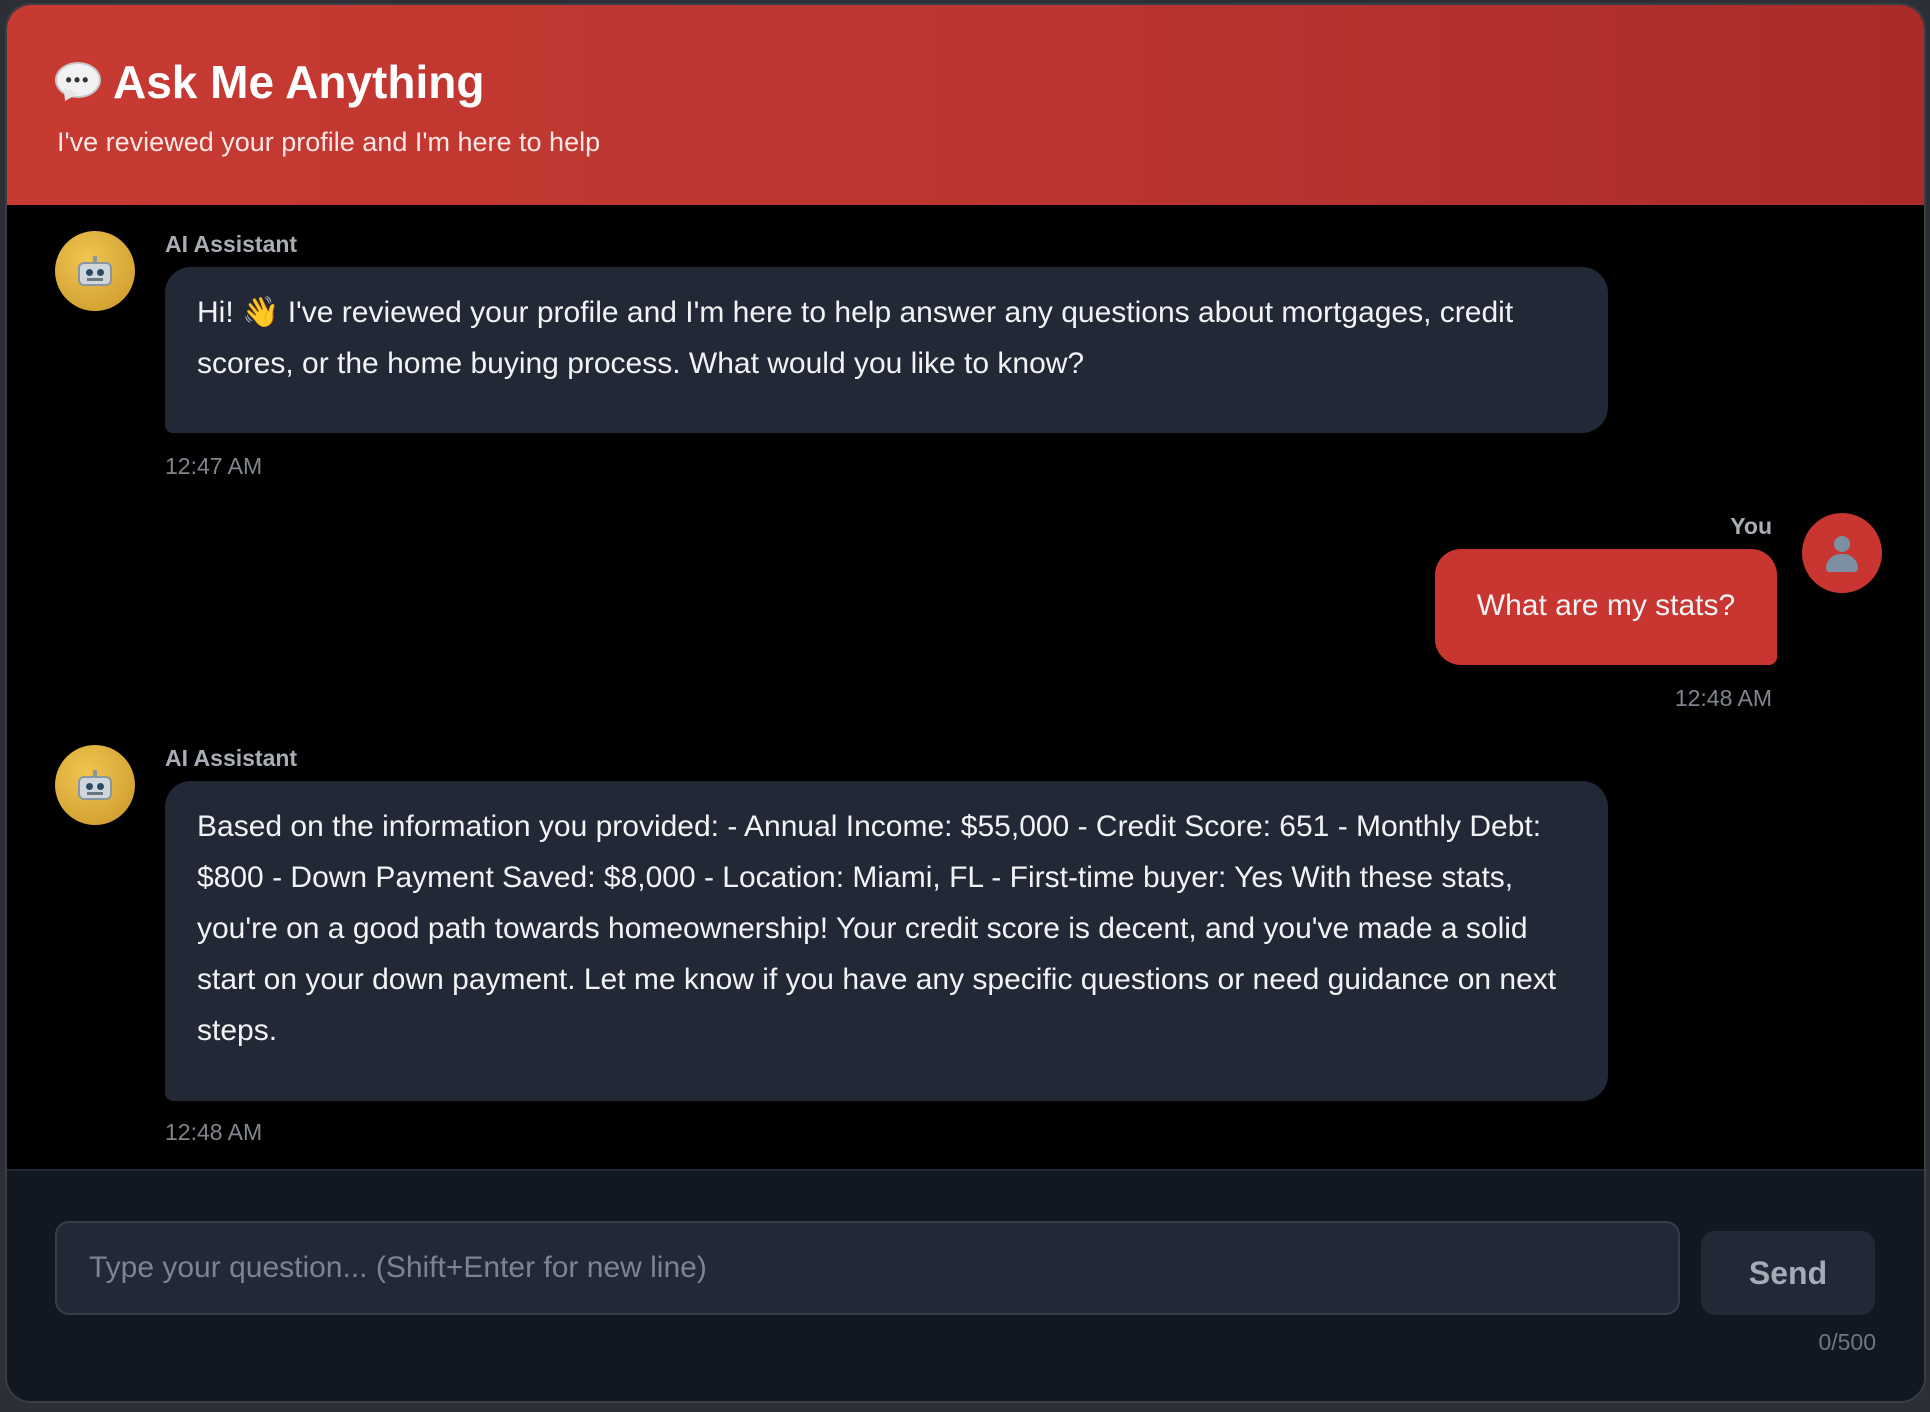 This screenshot has width=1930, height=1412. Describe the element at coordinates (1788, 1273) in the screenshot. I see `send-button: Send` at that location.